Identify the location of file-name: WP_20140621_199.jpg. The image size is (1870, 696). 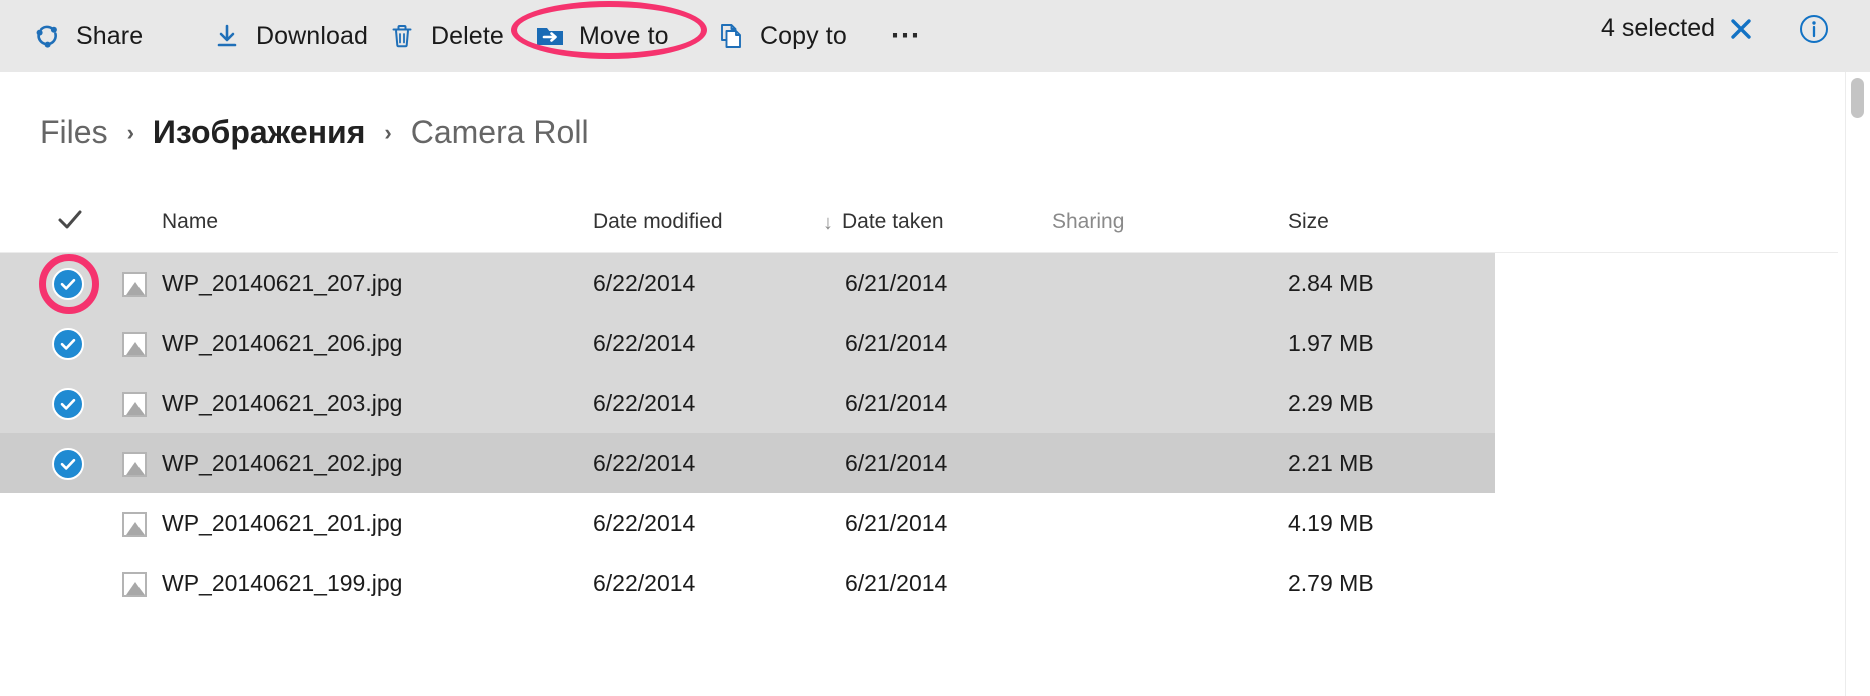
(282, 583).